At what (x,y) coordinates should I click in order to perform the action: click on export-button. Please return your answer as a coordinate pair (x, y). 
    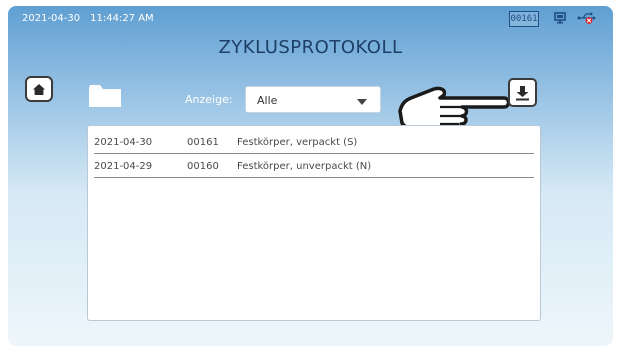
    Looking at the image, I should click on (522, 92).